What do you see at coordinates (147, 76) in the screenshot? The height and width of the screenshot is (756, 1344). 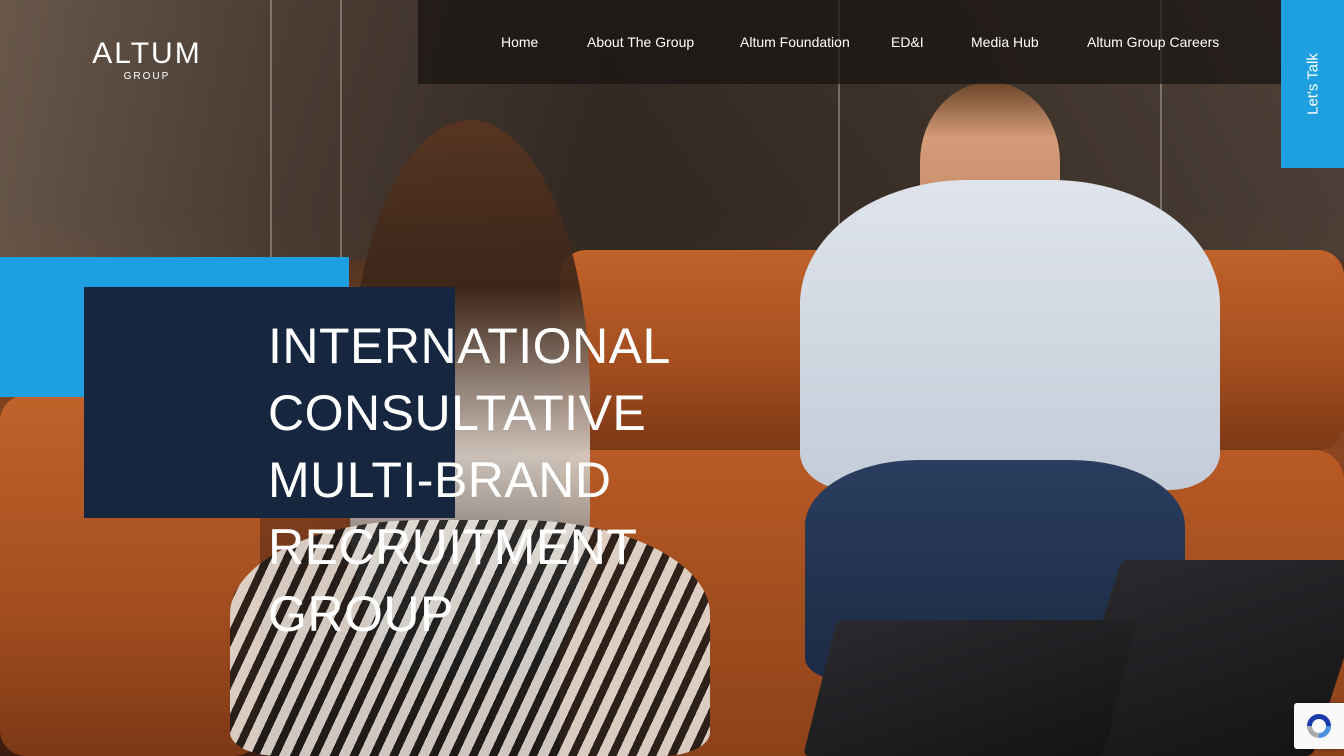 I see `logo-subtitle: GROUP` at bounding box center [147, 76].